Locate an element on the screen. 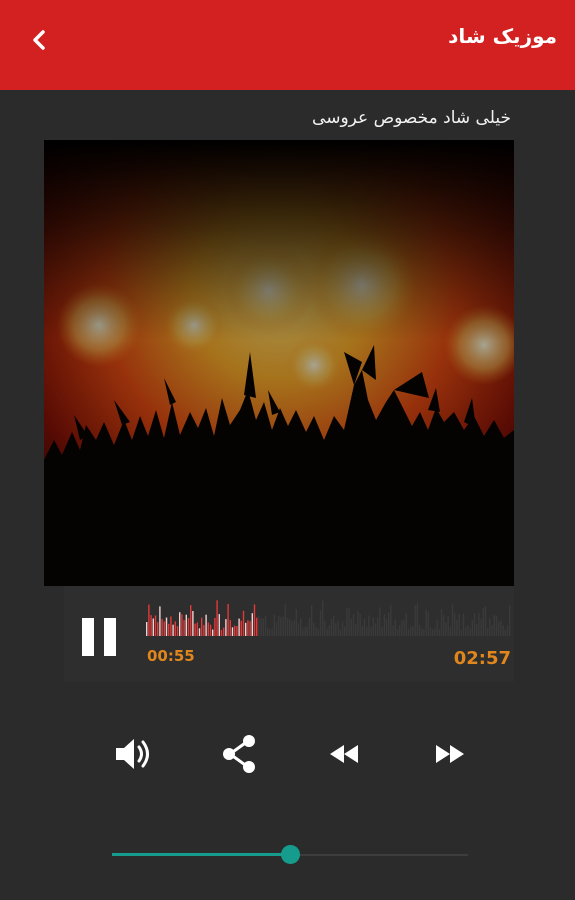 The image size is (575, 900). app-title: موزیک شاد is located at coordinates (502, 36).